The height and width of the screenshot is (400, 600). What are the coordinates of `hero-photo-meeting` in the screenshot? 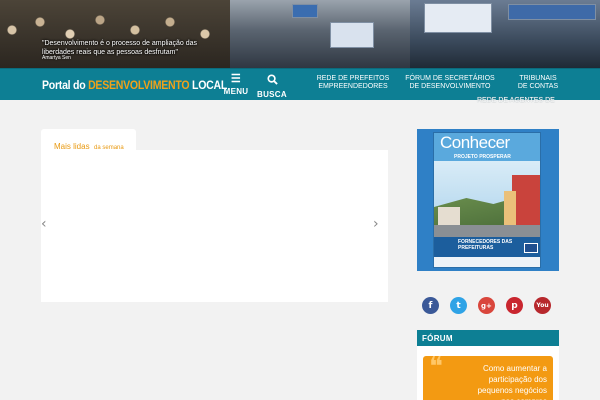 It's located at (320, 34).